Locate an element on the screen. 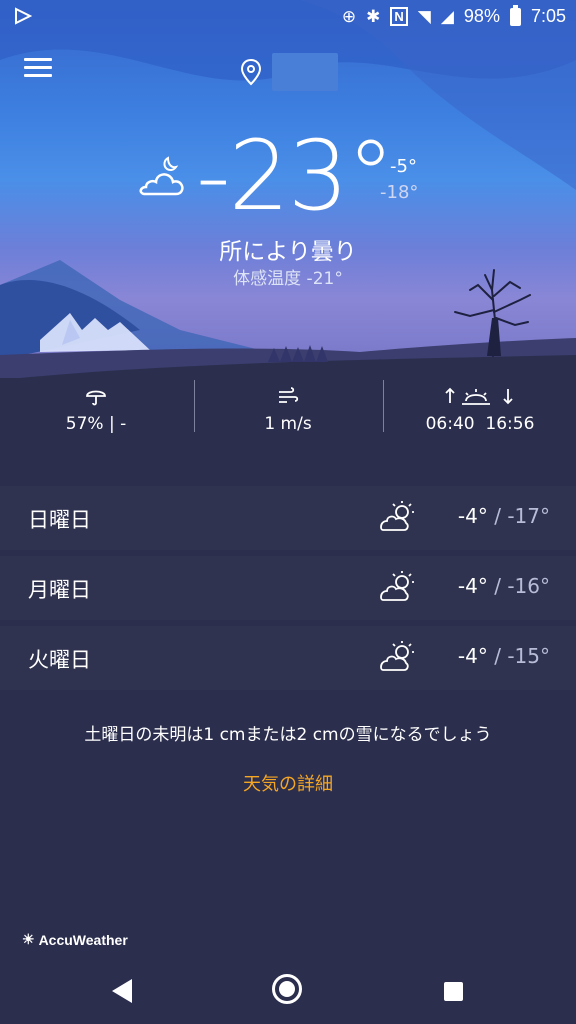 This screenshot has height=1024, width=576. battery-percent: 98% is located at coordinates (481, 16).